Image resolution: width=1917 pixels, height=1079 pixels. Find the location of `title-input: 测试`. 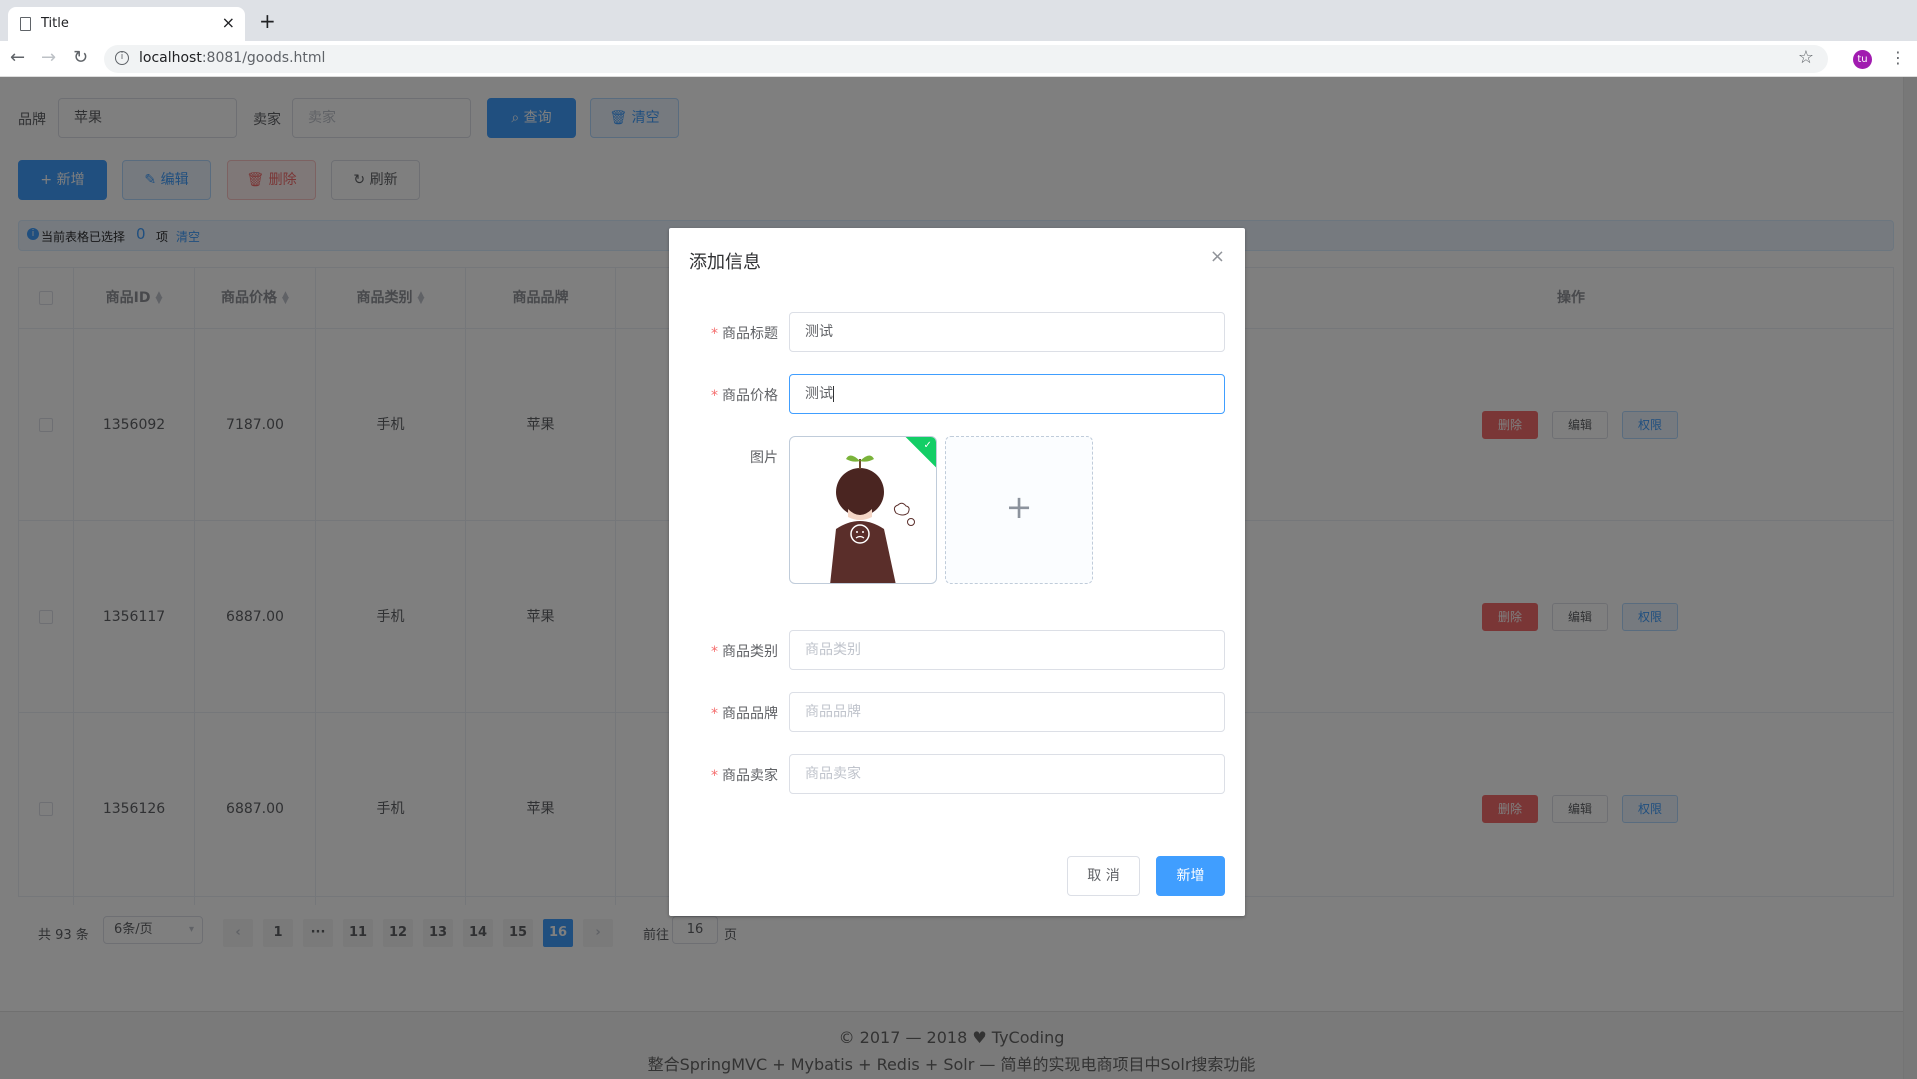

title-input: 测试 is located at coordinates (1007, 332).